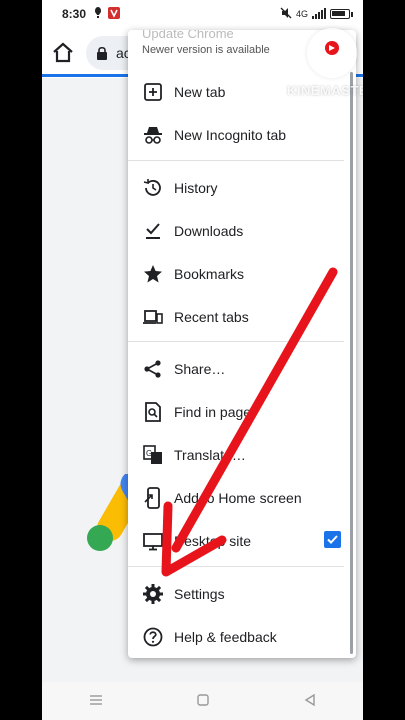  I want to click on menu-item-settings: Settings, so click(242, 593).